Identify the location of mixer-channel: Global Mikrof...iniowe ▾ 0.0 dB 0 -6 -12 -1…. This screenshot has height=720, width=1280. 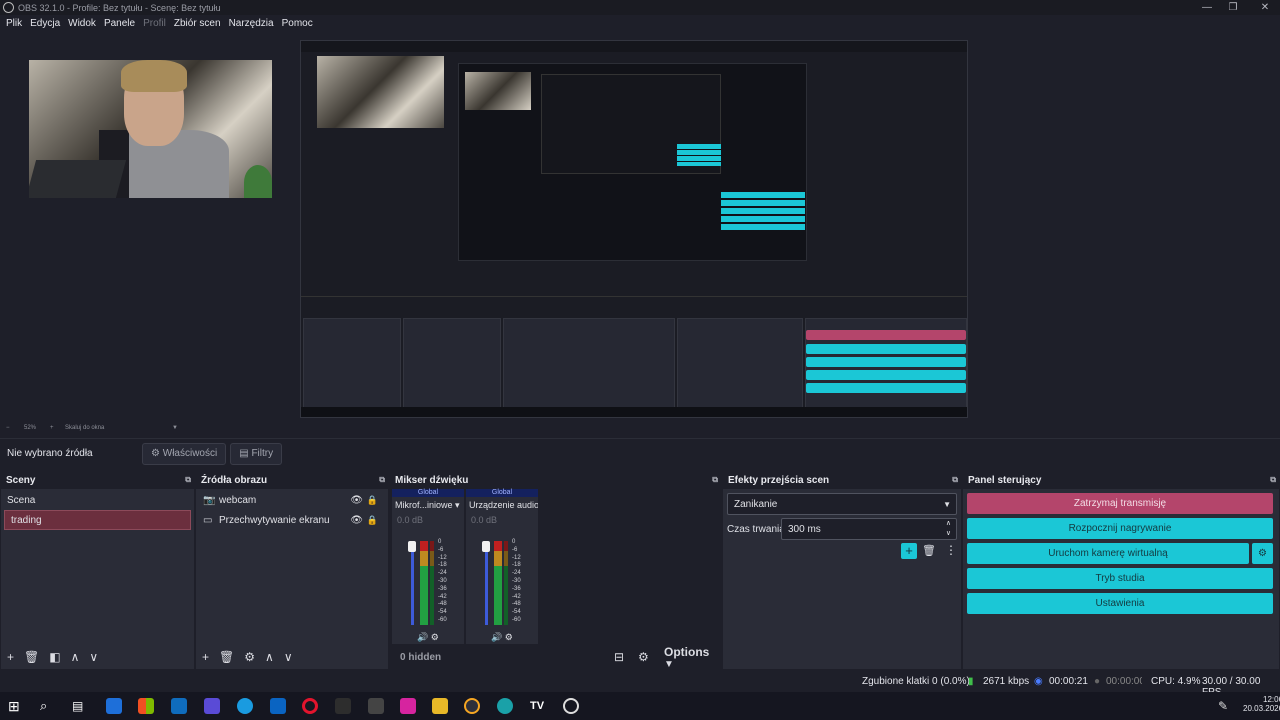
(428, 566).